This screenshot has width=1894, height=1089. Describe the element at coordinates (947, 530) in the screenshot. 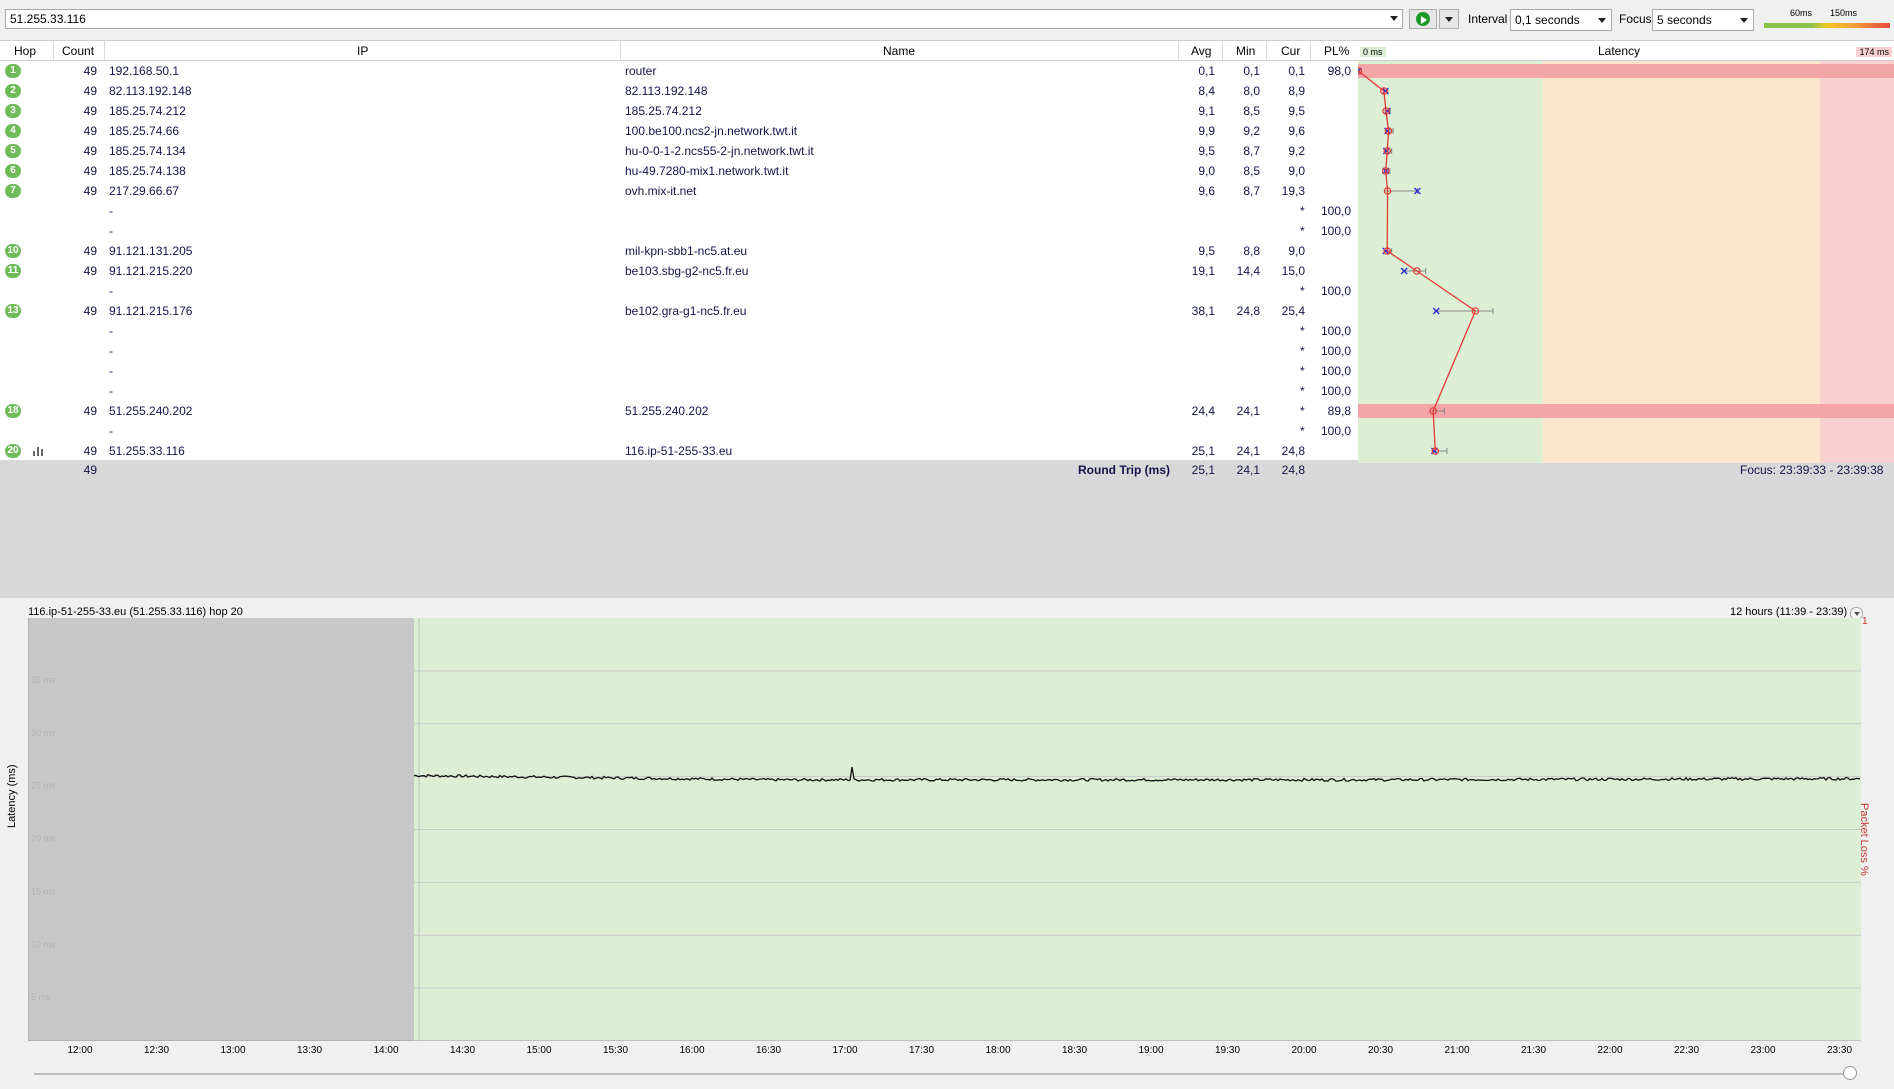

I see `empty-grid-area` at that location.